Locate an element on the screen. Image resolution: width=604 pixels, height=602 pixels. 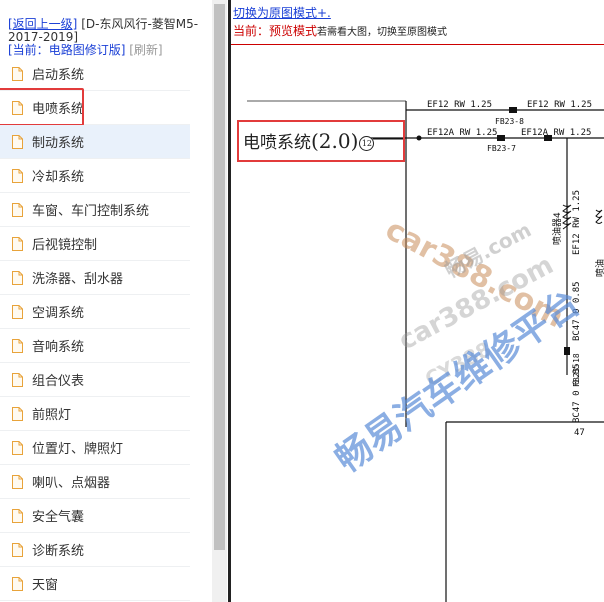
refresh-link: [刷新] is located at coordinates (145, 50).